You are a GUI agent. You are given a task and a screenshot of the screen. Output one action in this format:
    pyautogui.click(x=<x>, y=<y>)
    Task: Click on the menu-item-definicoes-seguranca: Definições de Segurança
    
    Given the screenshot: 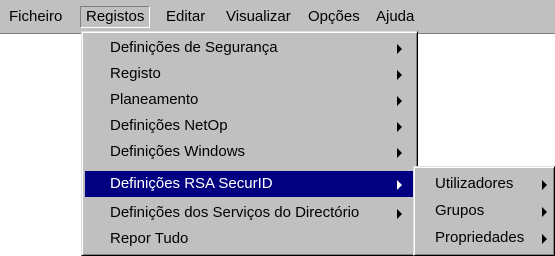 What is the action you would take?
    pyautogui.click(x=249, y=48)
    